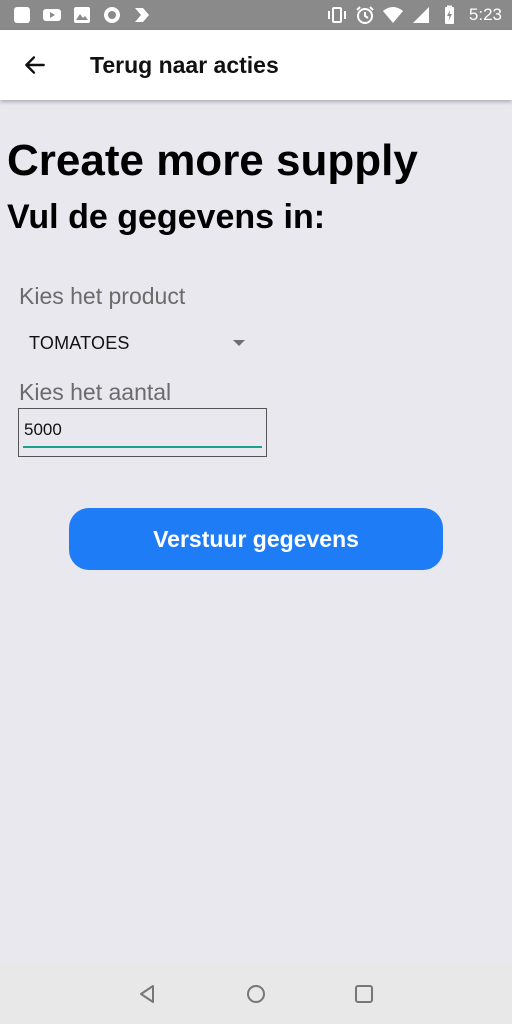  I want to click on arrow-left-icon, so click(35, 65).